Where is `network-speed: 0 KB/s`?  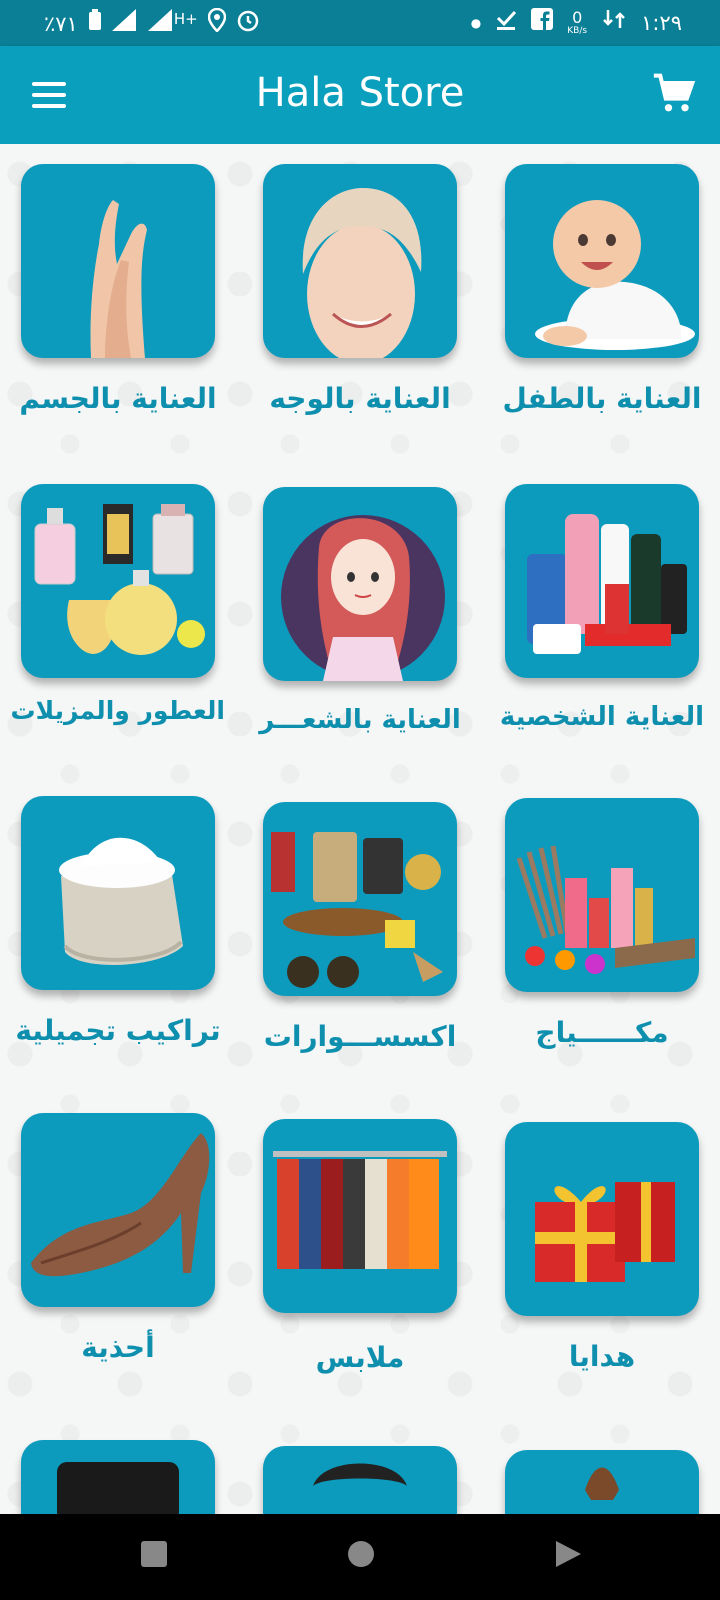 network-speed: 0 KB/s is located at coordinates (577, 21).